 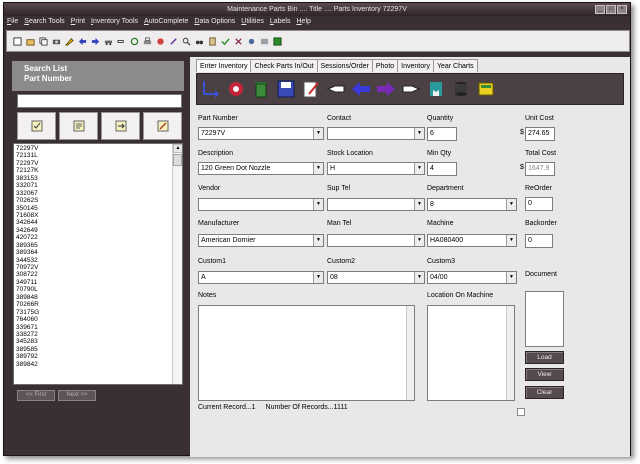 What do you see at coordinates (286, 89) in the screenshot?
I see `save-button` at bounding box center [286, 89].